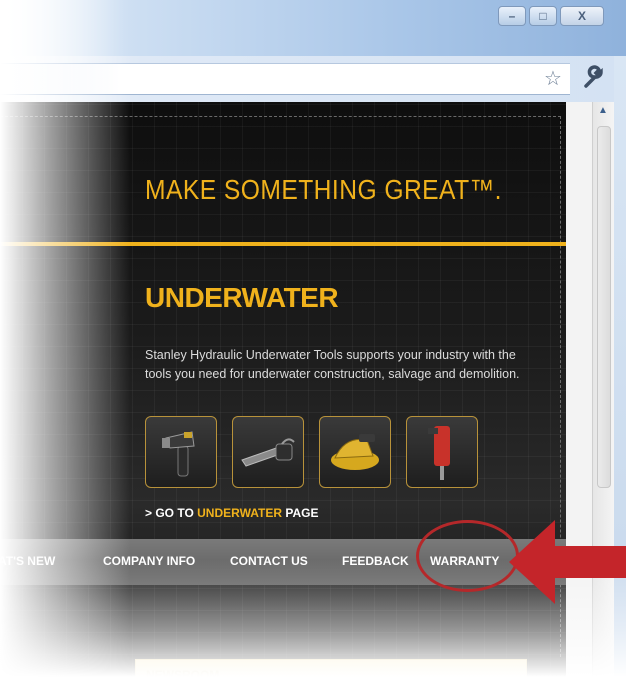 The image size is (626, 677). Describe the element at coordinates (178, 454) in the screenshot. I see `impact-wrench-icon` at that location.